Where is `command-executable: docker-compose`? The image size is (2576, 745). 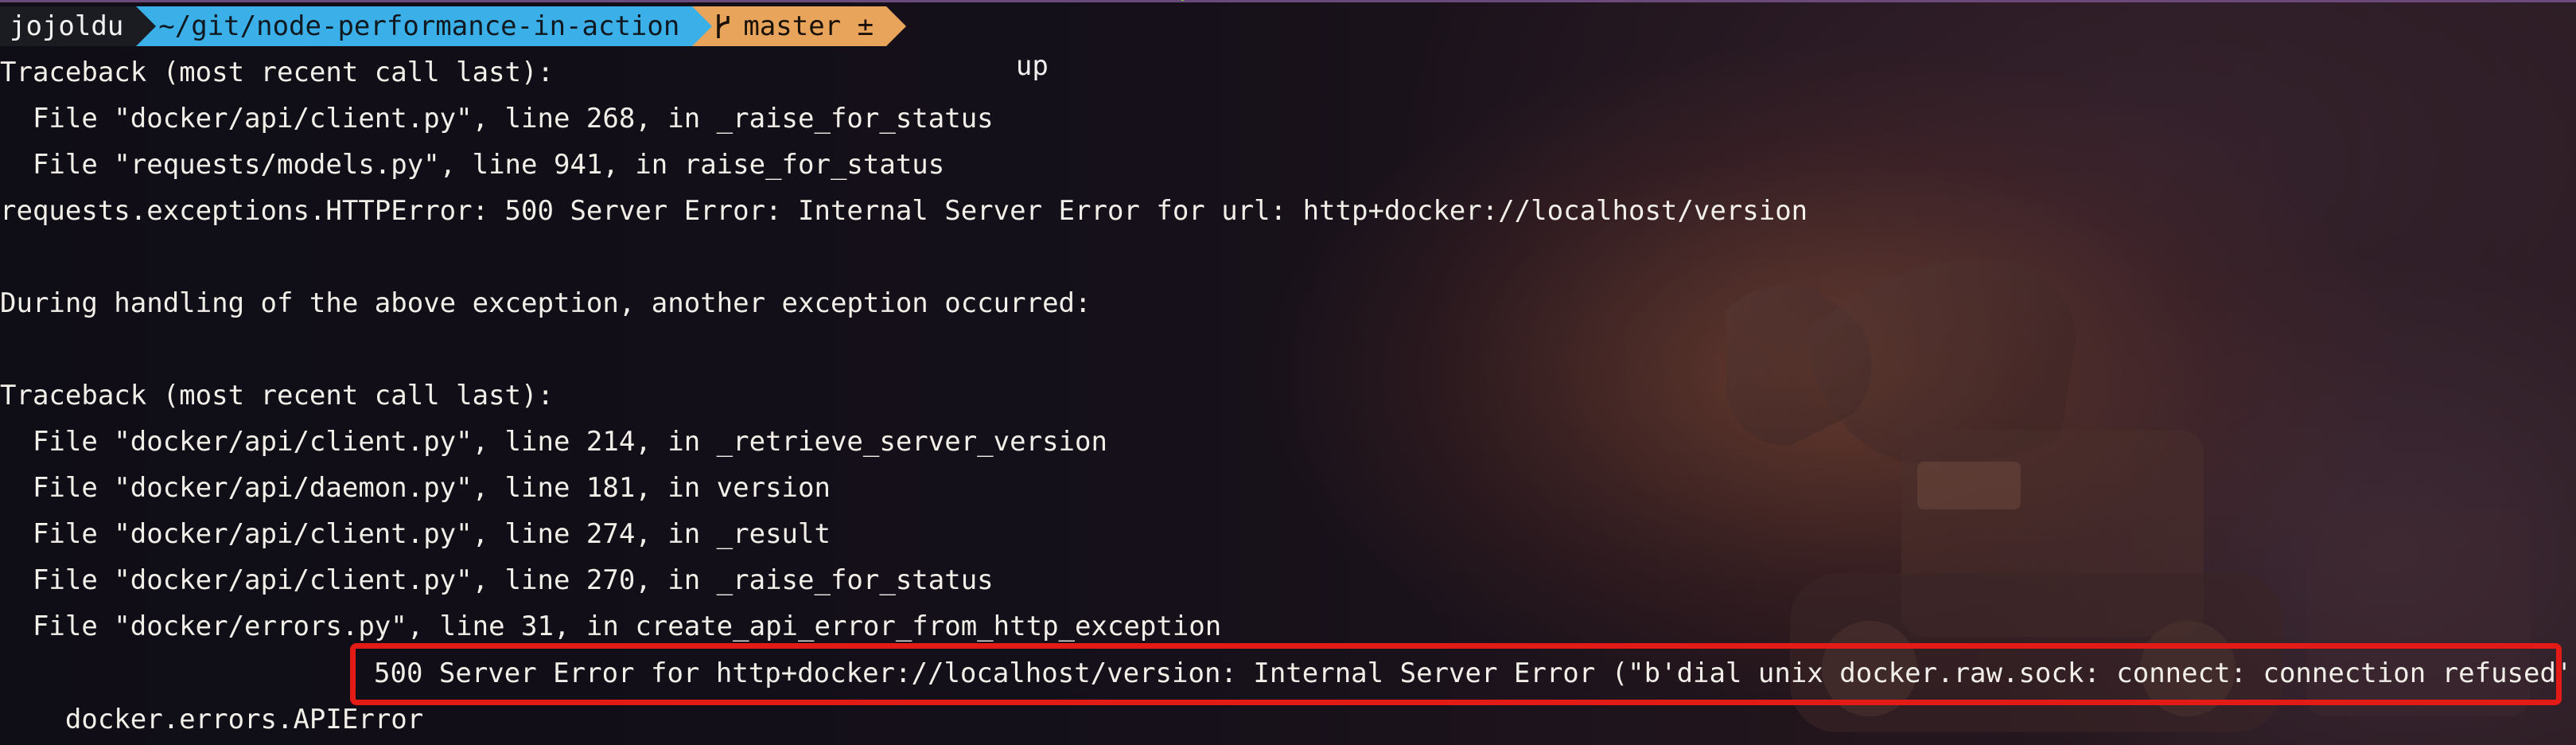
command-executable: docker-compose is located at coordinates (1130, 1).